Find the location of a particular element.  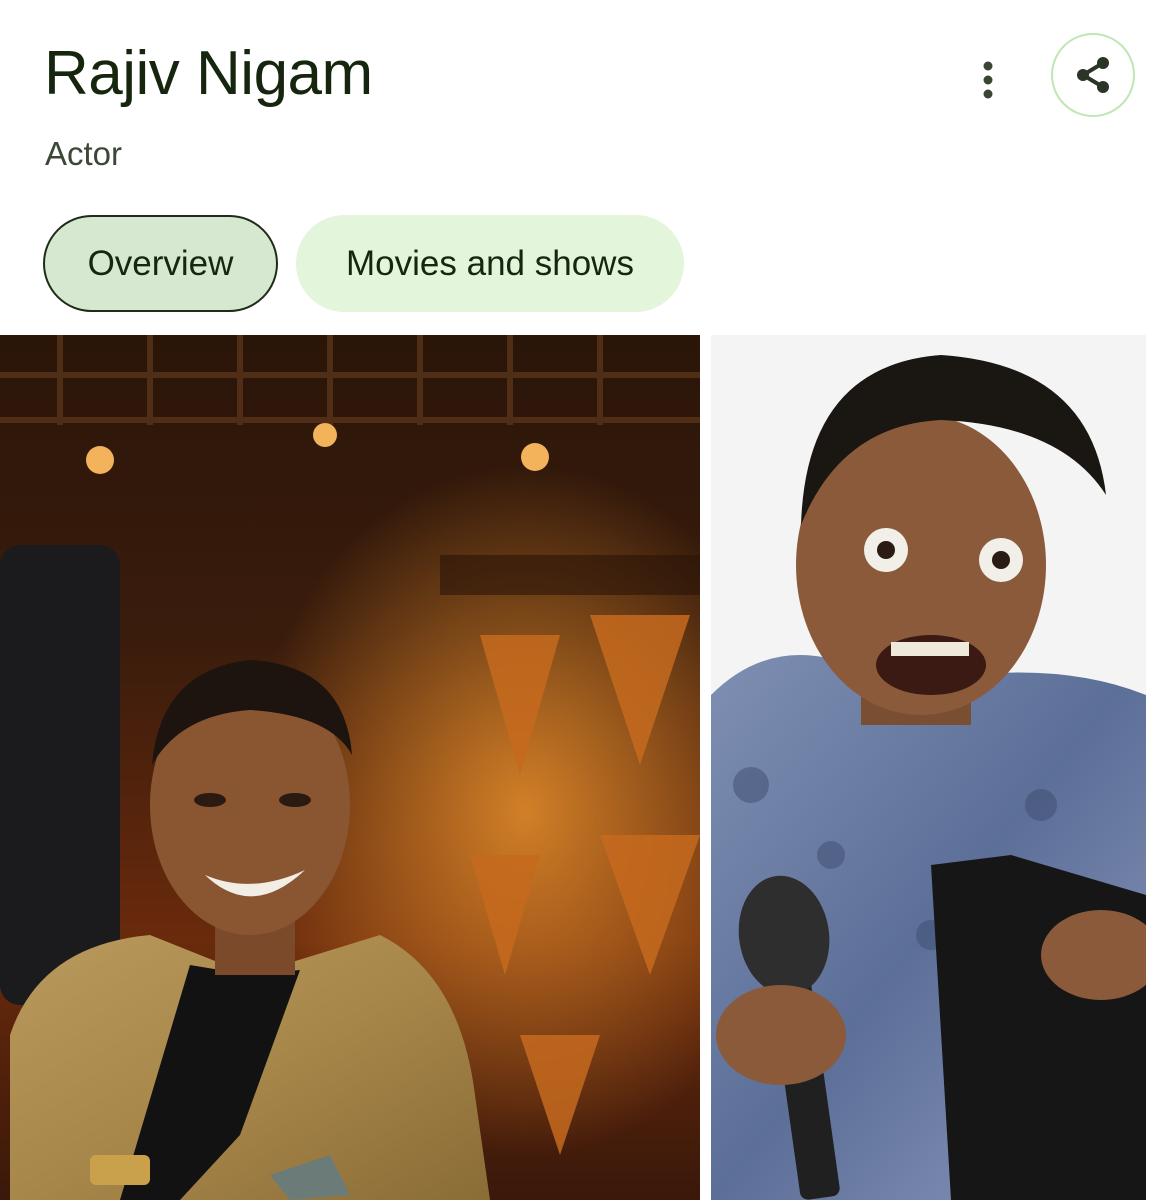

tab-overview: Overview is located at coordinates (160, 263).